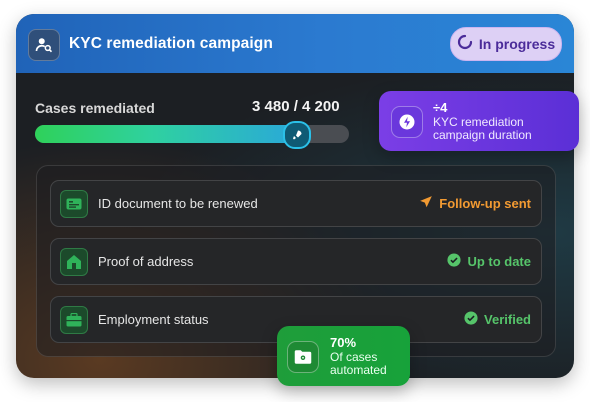  What do you see at coordinates (296, 106) in the screenshot?
I see `progress-count: 3 480 / 4 200` at bounding box center [296, 106].